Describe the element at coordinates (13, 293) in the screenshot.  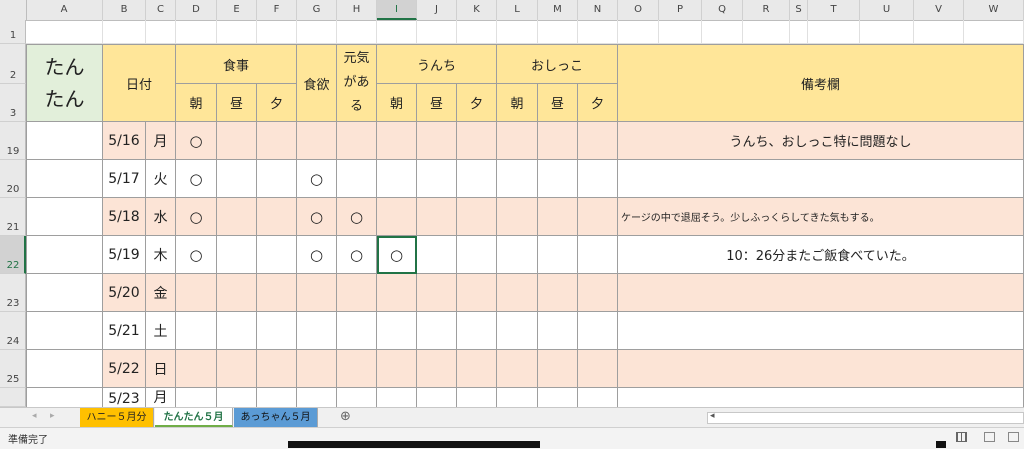
I see `row-header-23: 23` at that location.